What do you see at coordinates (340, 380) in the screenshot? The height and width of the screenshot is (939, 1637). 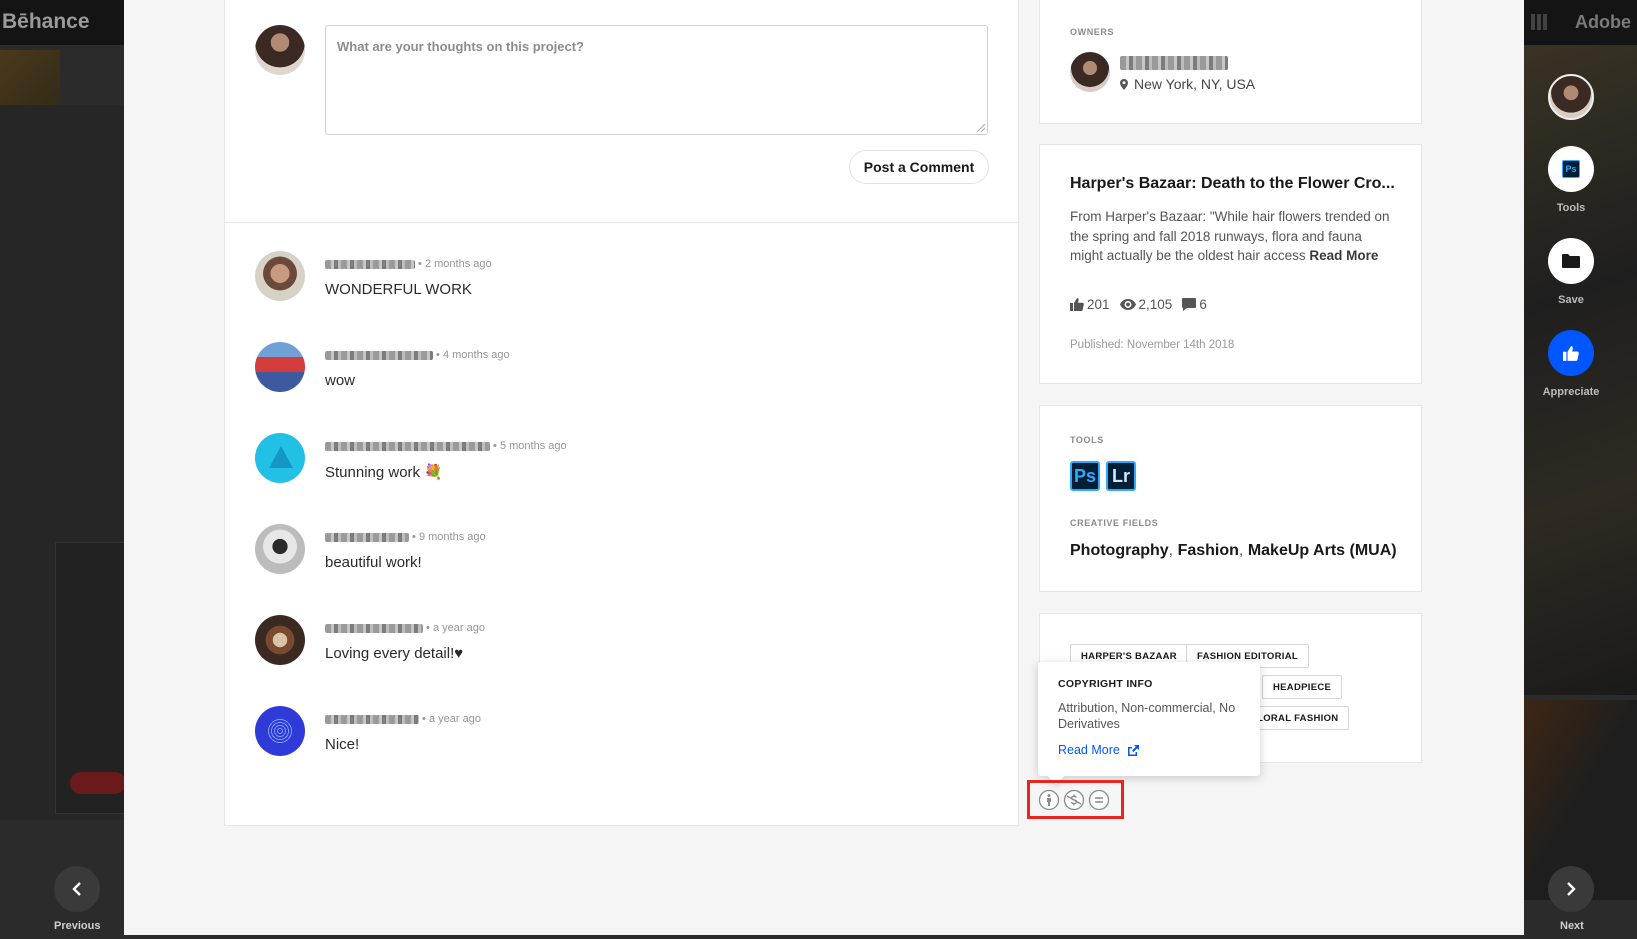 I see `comment-text: wow` at bounding box center [340, 380].